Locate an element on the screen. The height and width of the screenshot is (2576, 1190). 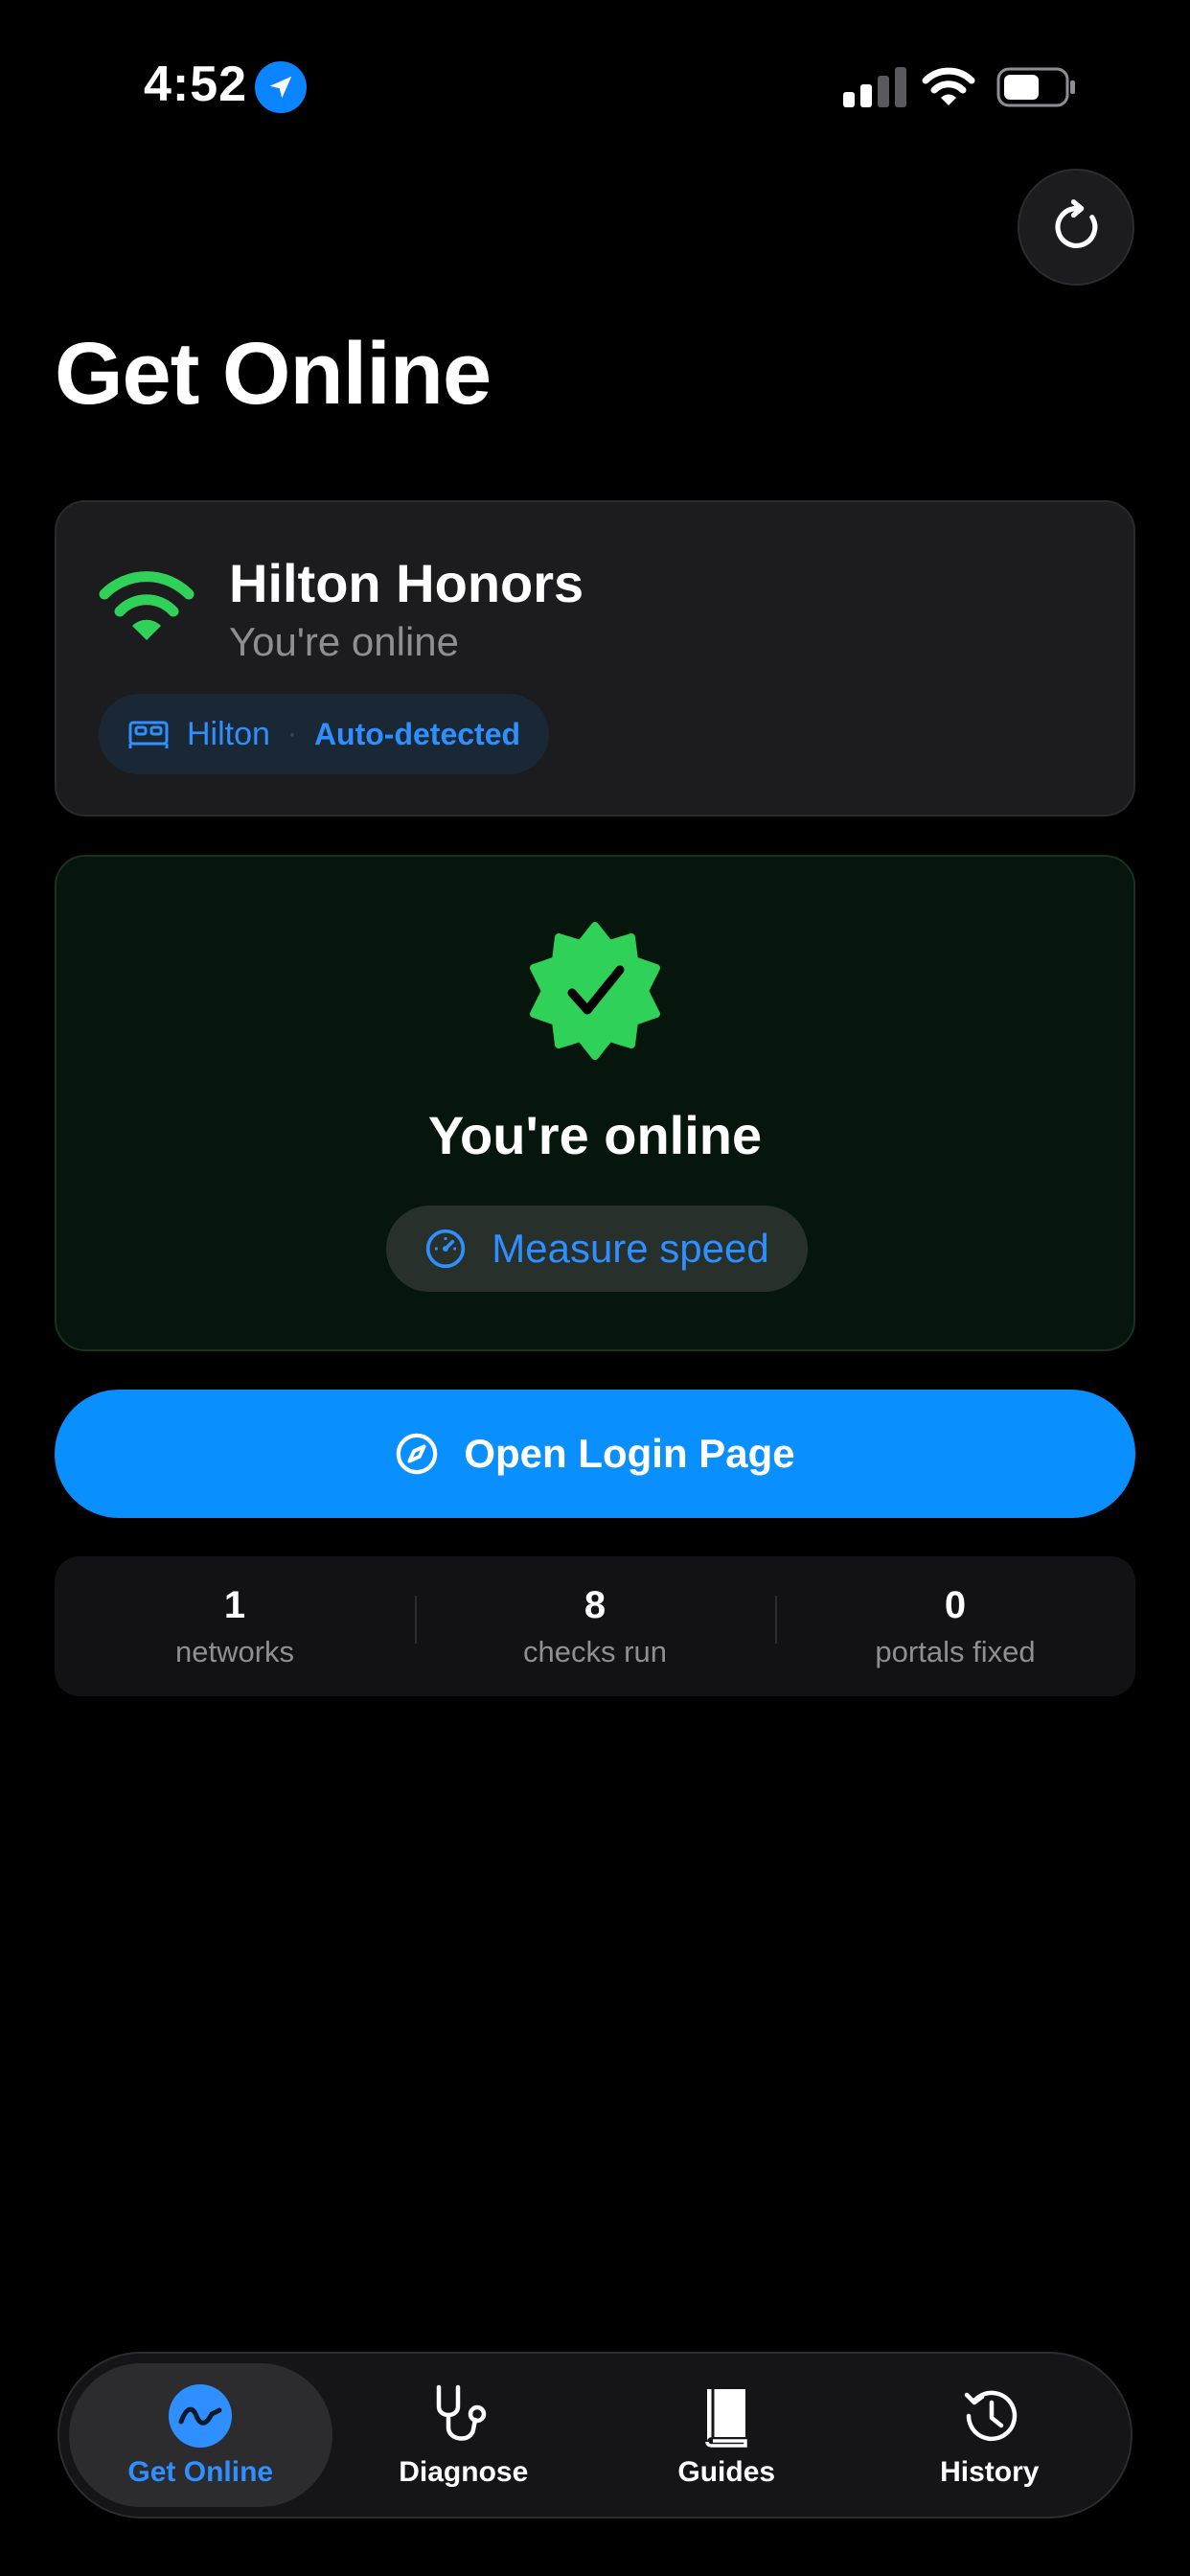
cellular-signal-icon is located at coordinates (874, 87).